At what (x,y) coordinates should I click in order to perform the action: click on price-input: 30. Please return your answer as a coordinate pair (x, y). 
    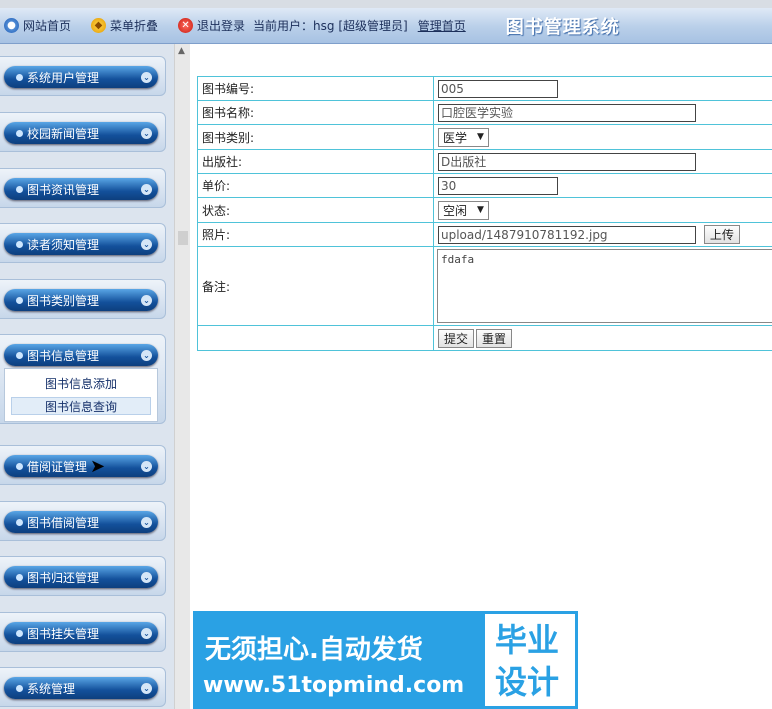
    Looking at the image, I should click on (498, 185).